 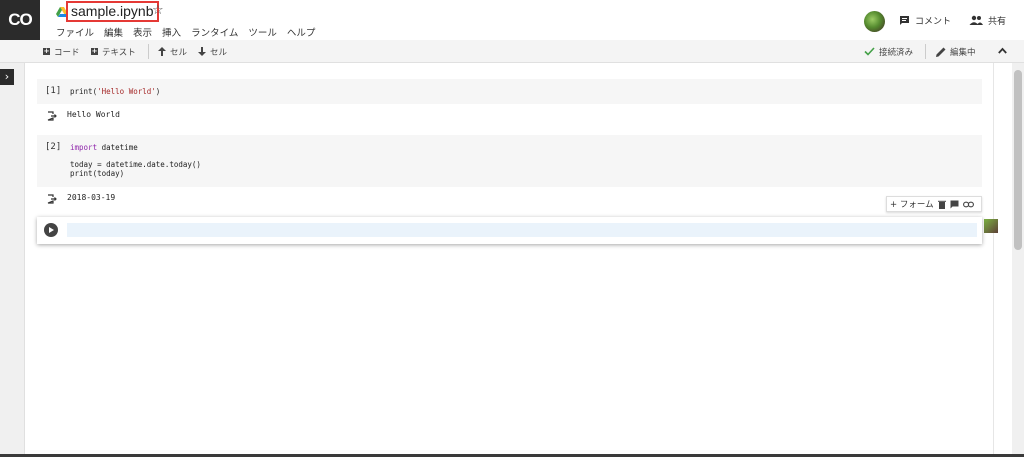 What do you see at coordinates (185, 32) in the screenshot?
I see `menu-bar: ファイル 編集 表示 挿入 ランタイム ツール ヘルプ` at bounding box center [185, 32].